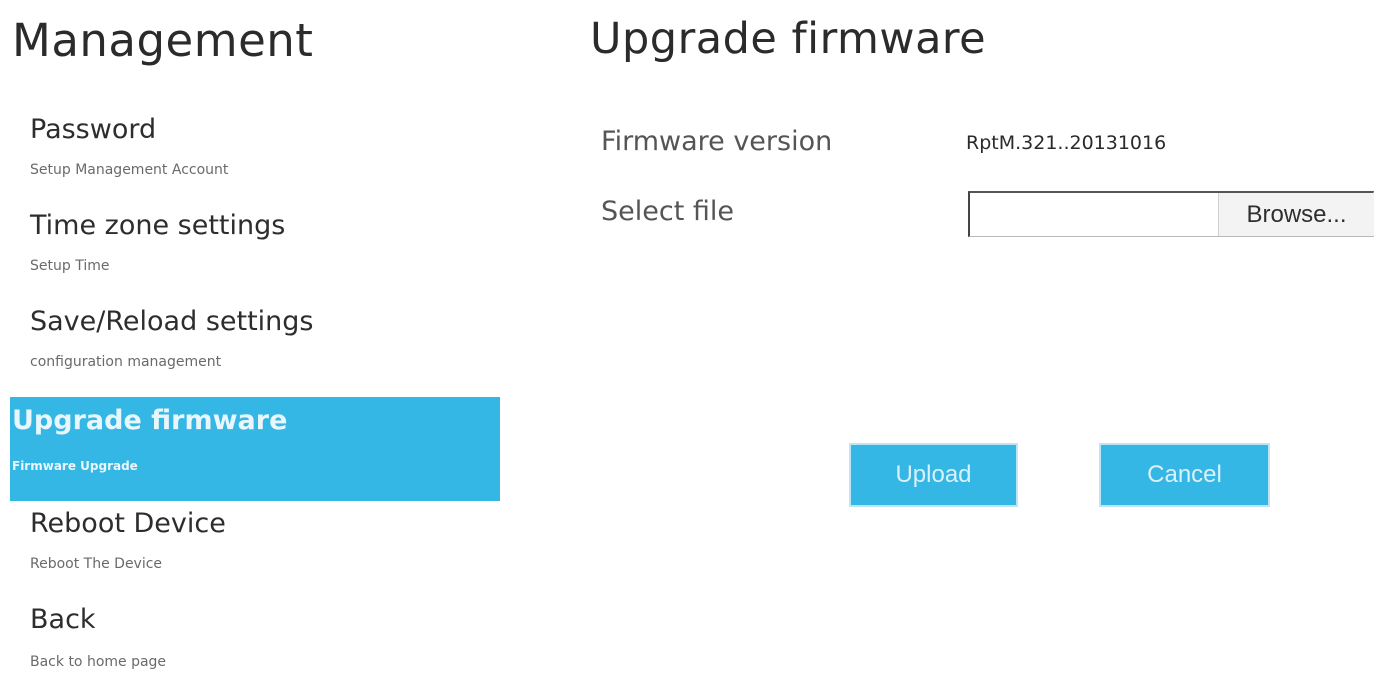 The width and height of the screenshot is (1376, 675). Describe the element at coordinates (172, 321) in the screenshot. I see `sidebar-item-label: Save/Reload settings` at that location.